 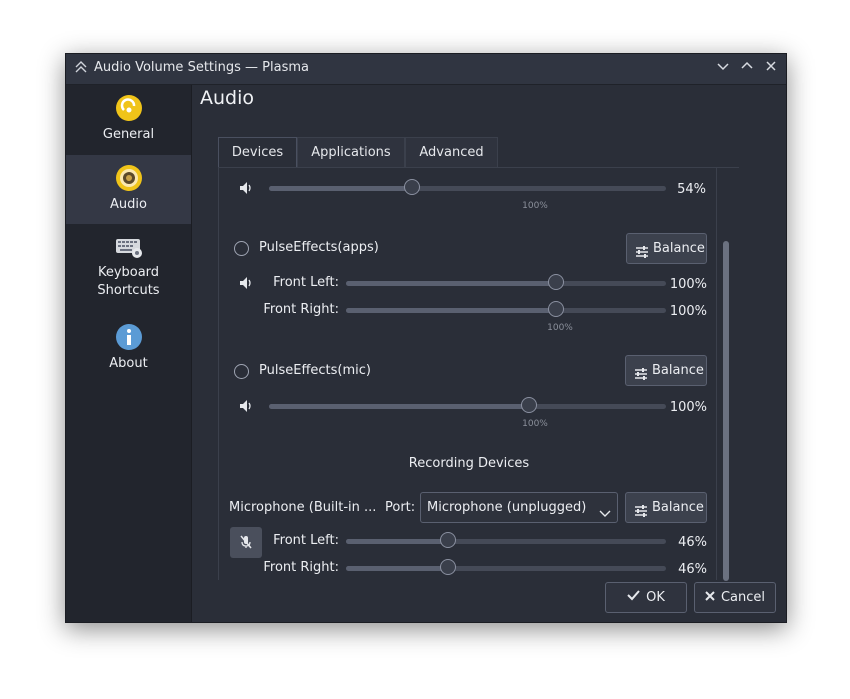 What do you see at coordinates (129, 337) in the screenshot?
I see `info-icon` at bounding box center [129, 337].